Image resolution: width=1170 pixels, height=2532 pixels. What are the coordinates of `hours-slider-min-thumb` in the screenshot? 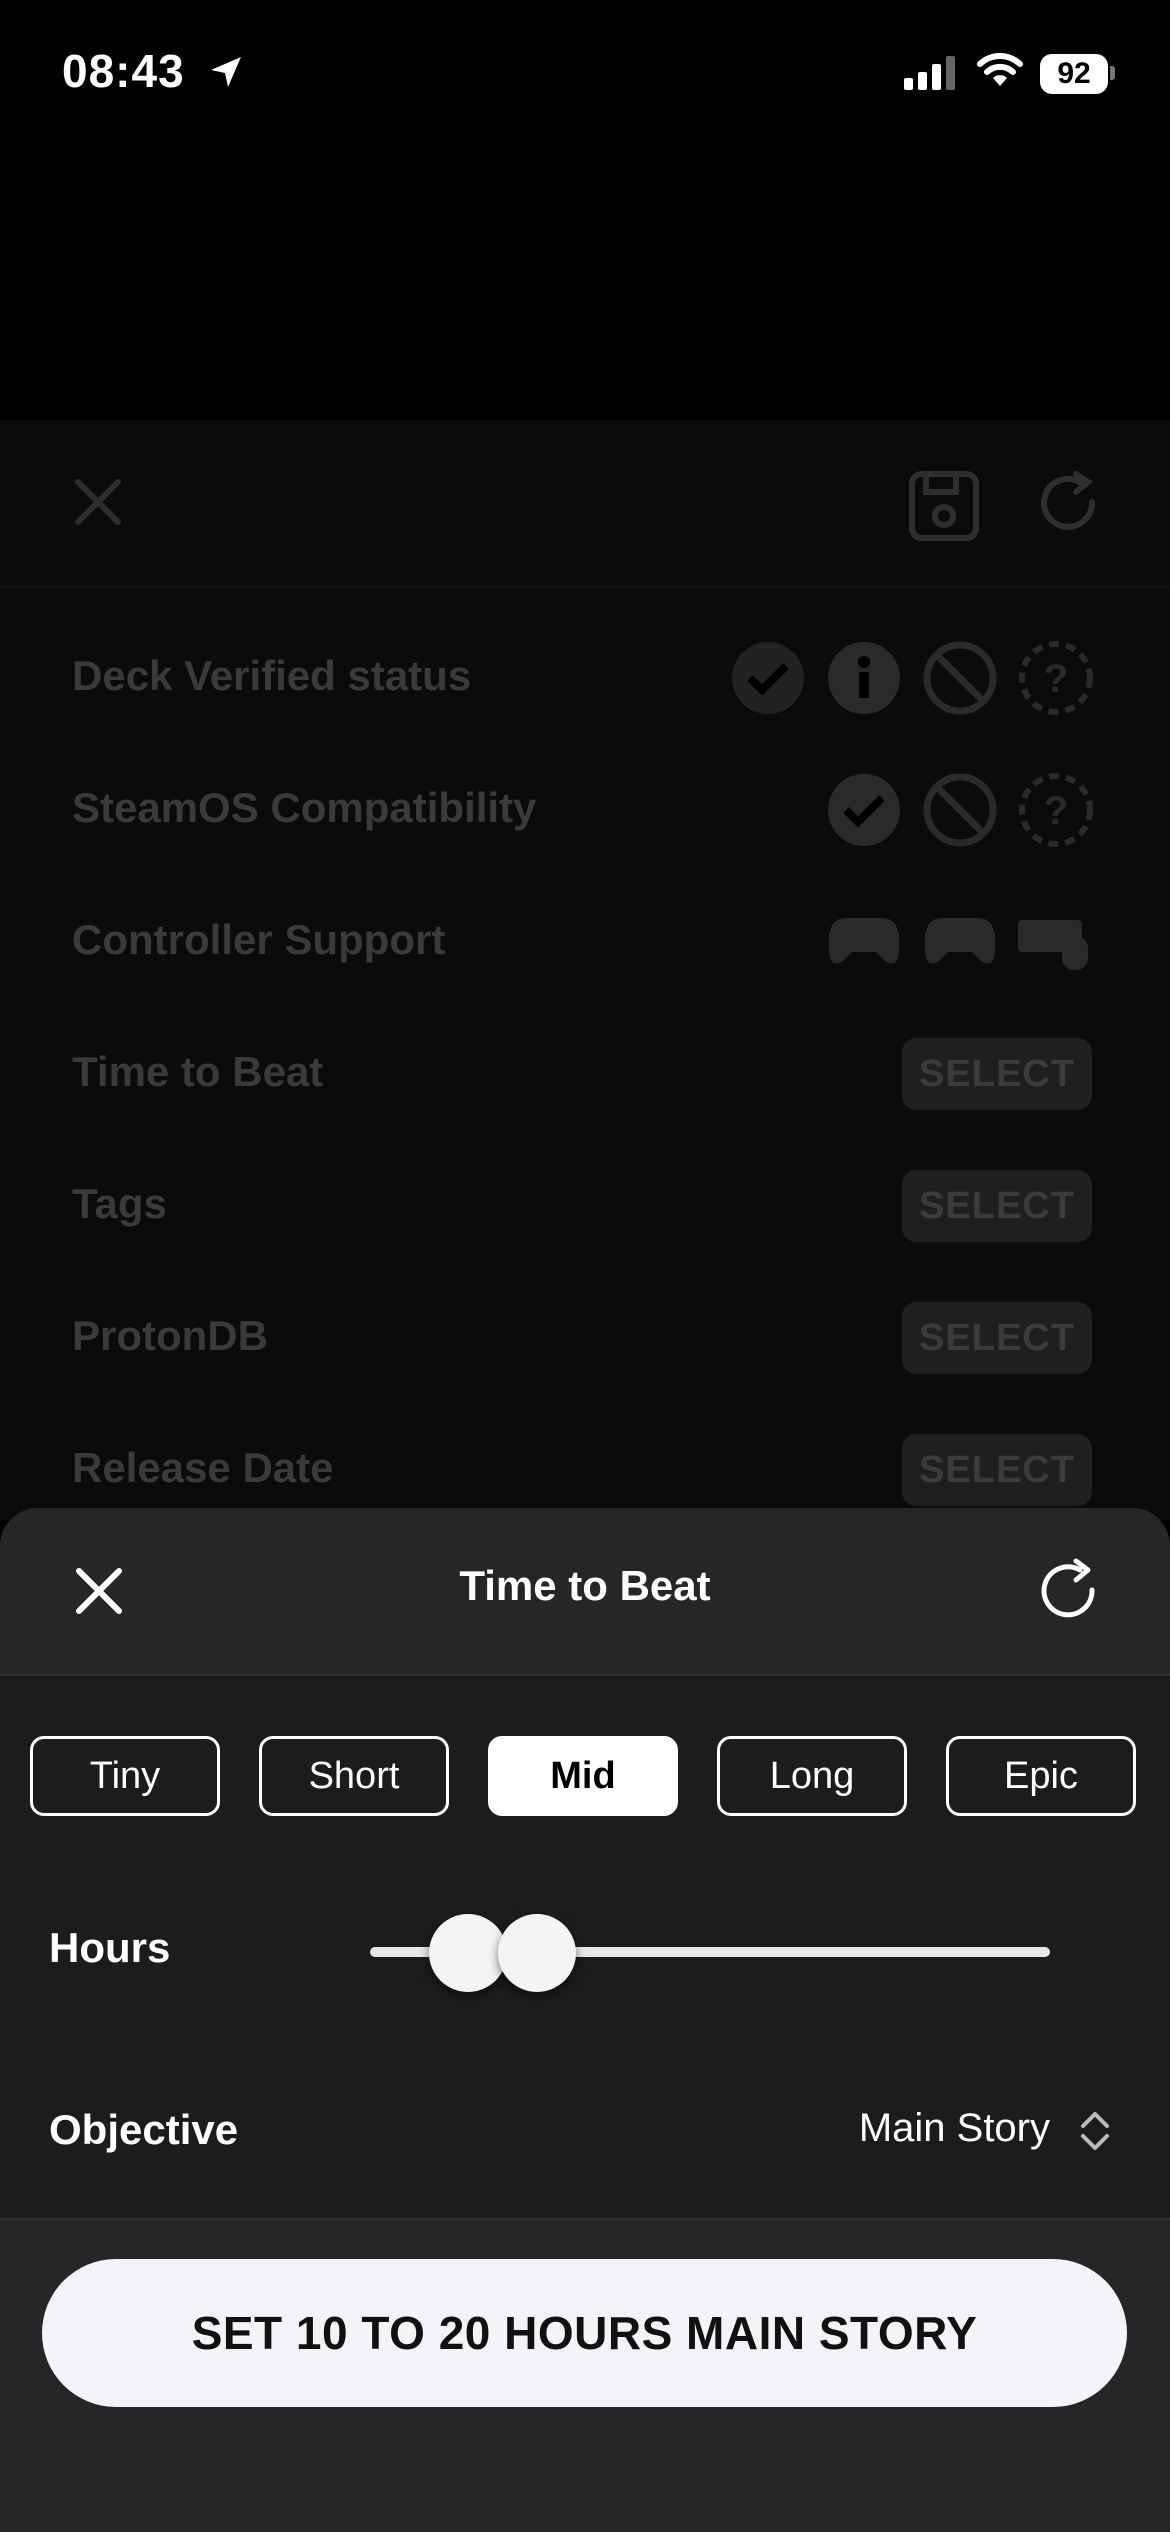 It's located at (468, 1953).